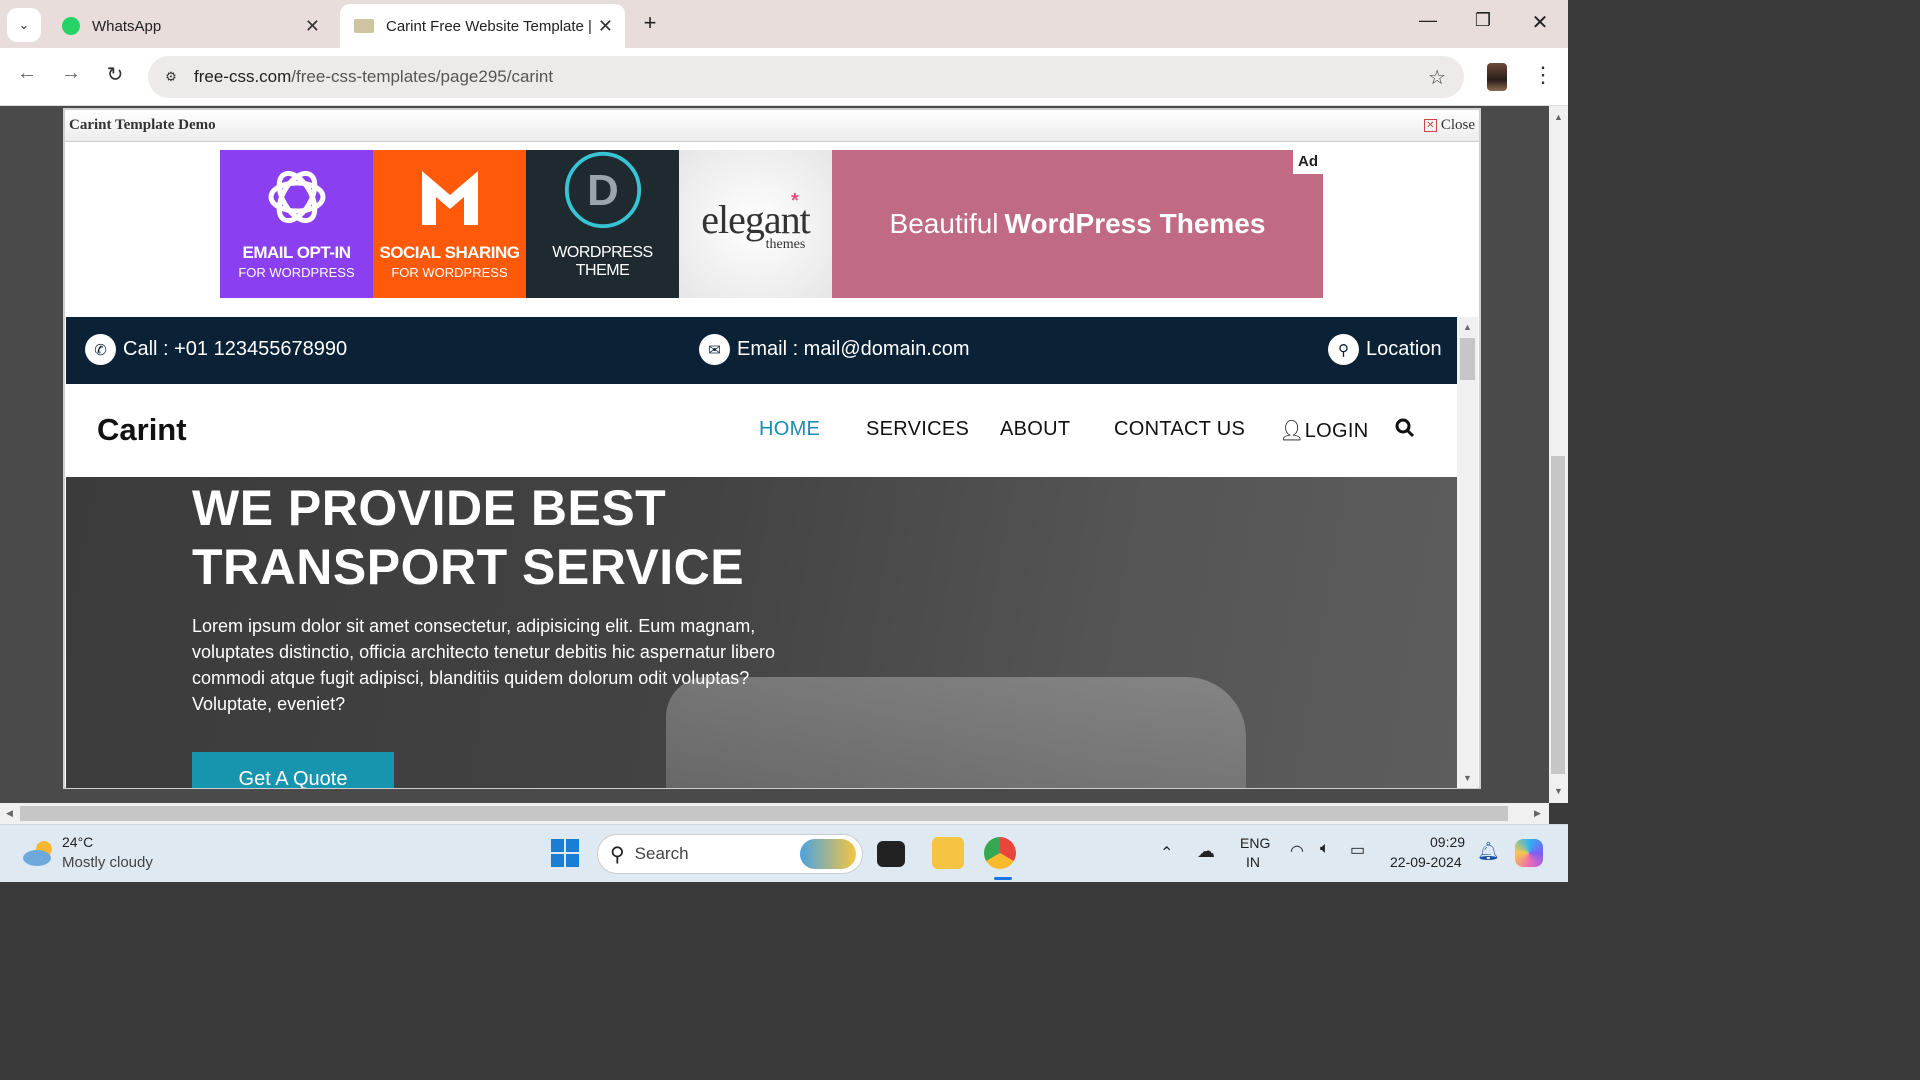 Image resolution: width=1920 pixels, height=1080 pixels. What do you see at coordinates (1297, 851) in the screenshot?
I see `wifi-icon: ◠` at bounding box center [1297, 851].